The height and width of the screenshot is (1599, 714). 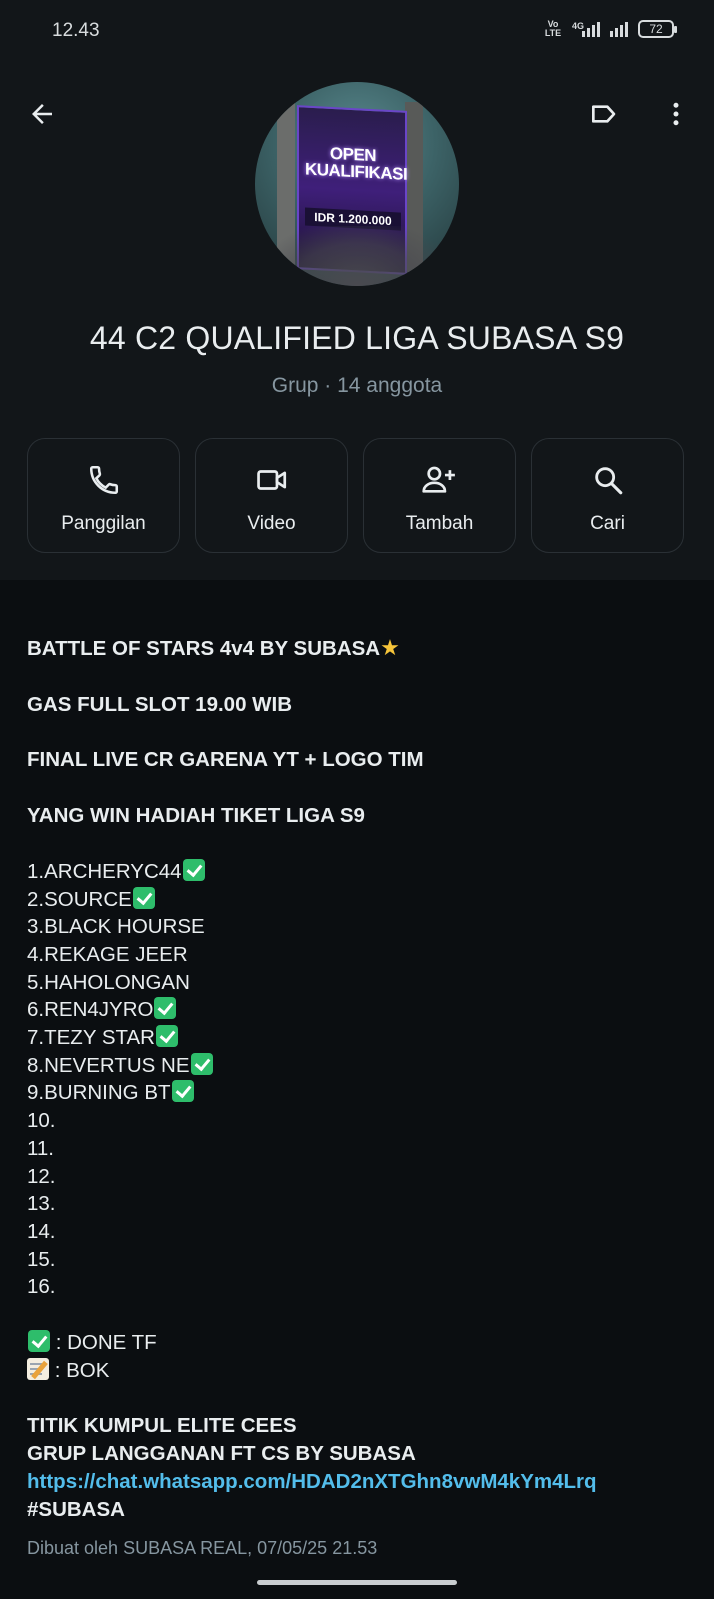 What do you see at coordinates (619, 29) in the screenshot?
I see `signal-icon` at bounding box center [619, 29].